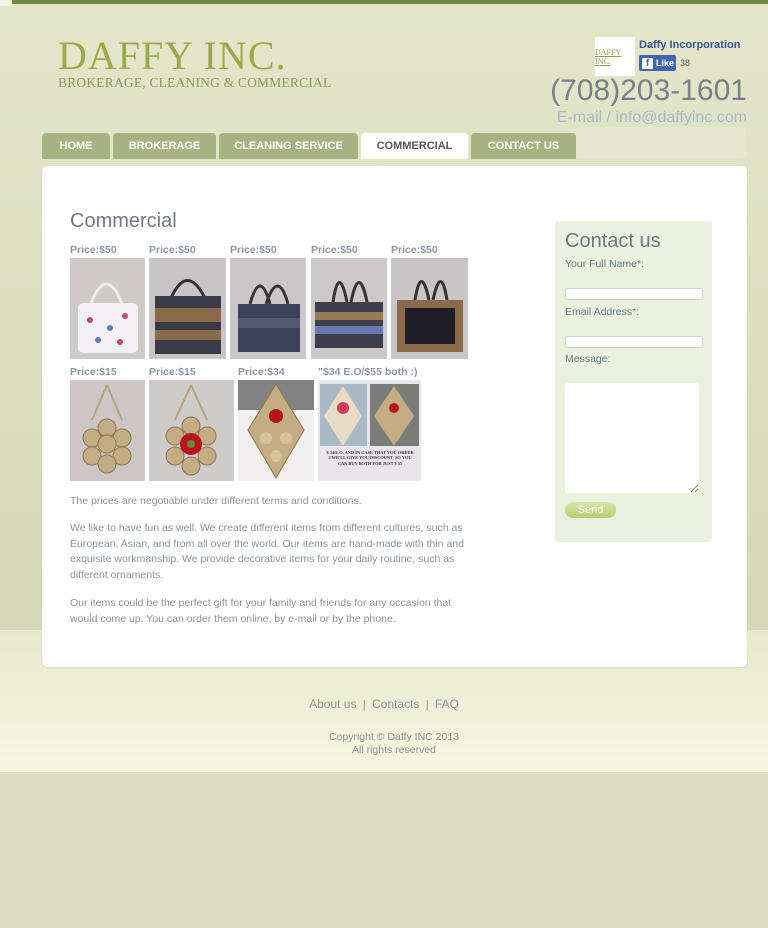 Image resolution: width=768 pixels, height=928 pixels. I want to click on nav-item-contact-us: CONTACT US, so click(523, 146).